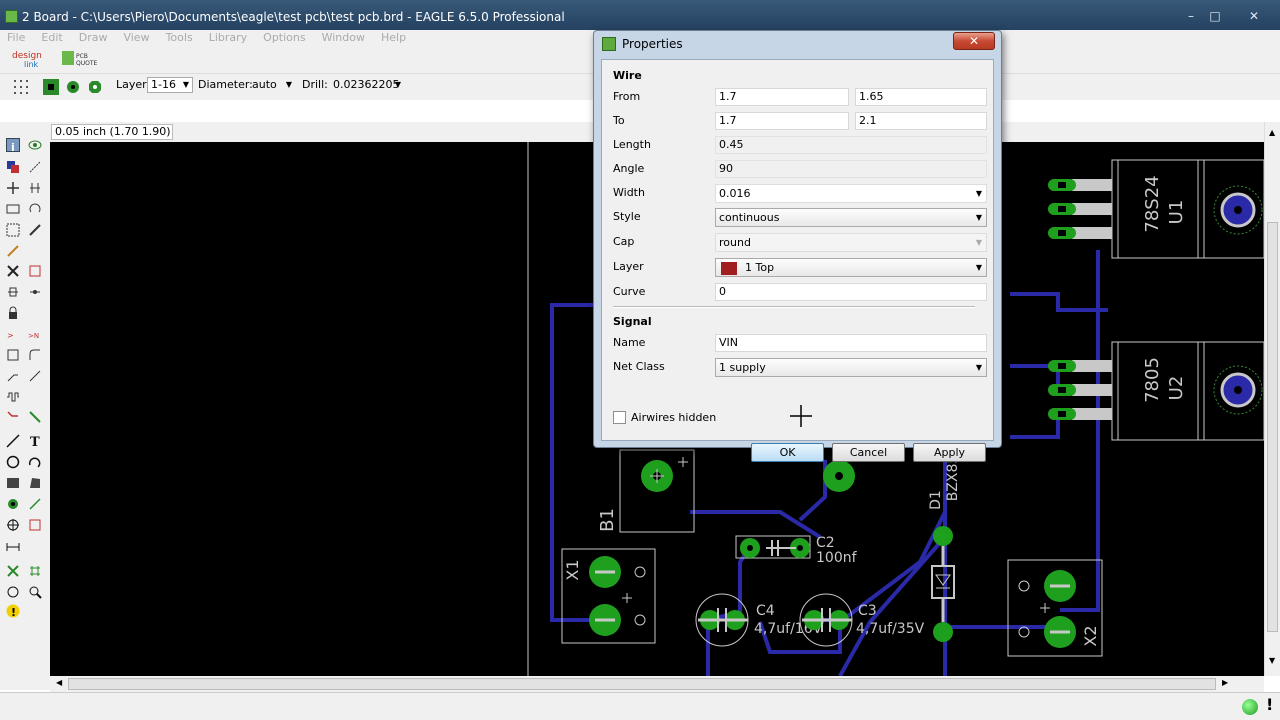  What do you see at coordinates (136, 38) in the screenshot?
I see `menu-view: View` at bounding box center [136, 38].